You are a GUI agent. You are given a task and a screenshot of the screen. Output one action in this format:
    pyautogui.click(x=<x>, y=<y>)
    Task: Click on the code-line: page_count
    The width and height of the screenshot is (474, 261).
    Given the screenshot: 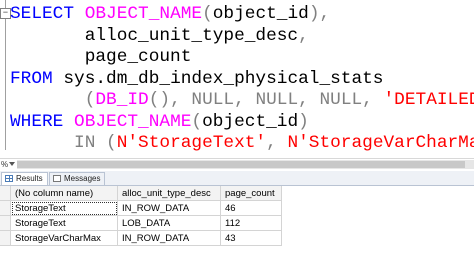 What is the action you would take?
    pyautogui.click(x=101, y=57)
    